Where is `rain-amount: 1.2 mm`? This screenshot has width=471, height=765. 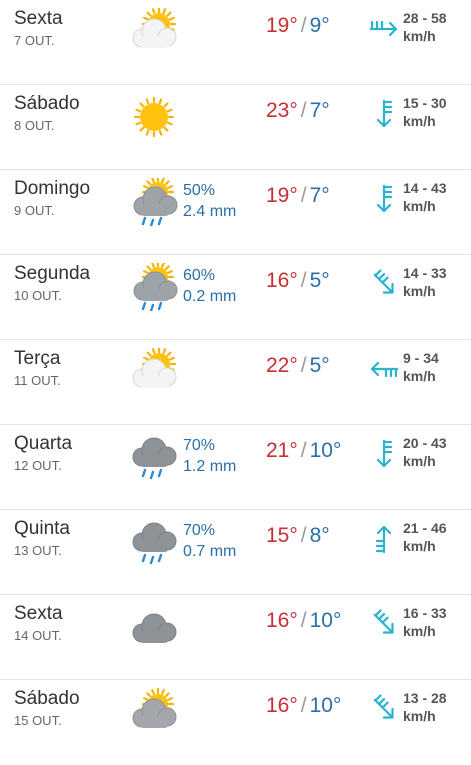 rain-amount: 1.2 mm is located at coordinates (210, 466).